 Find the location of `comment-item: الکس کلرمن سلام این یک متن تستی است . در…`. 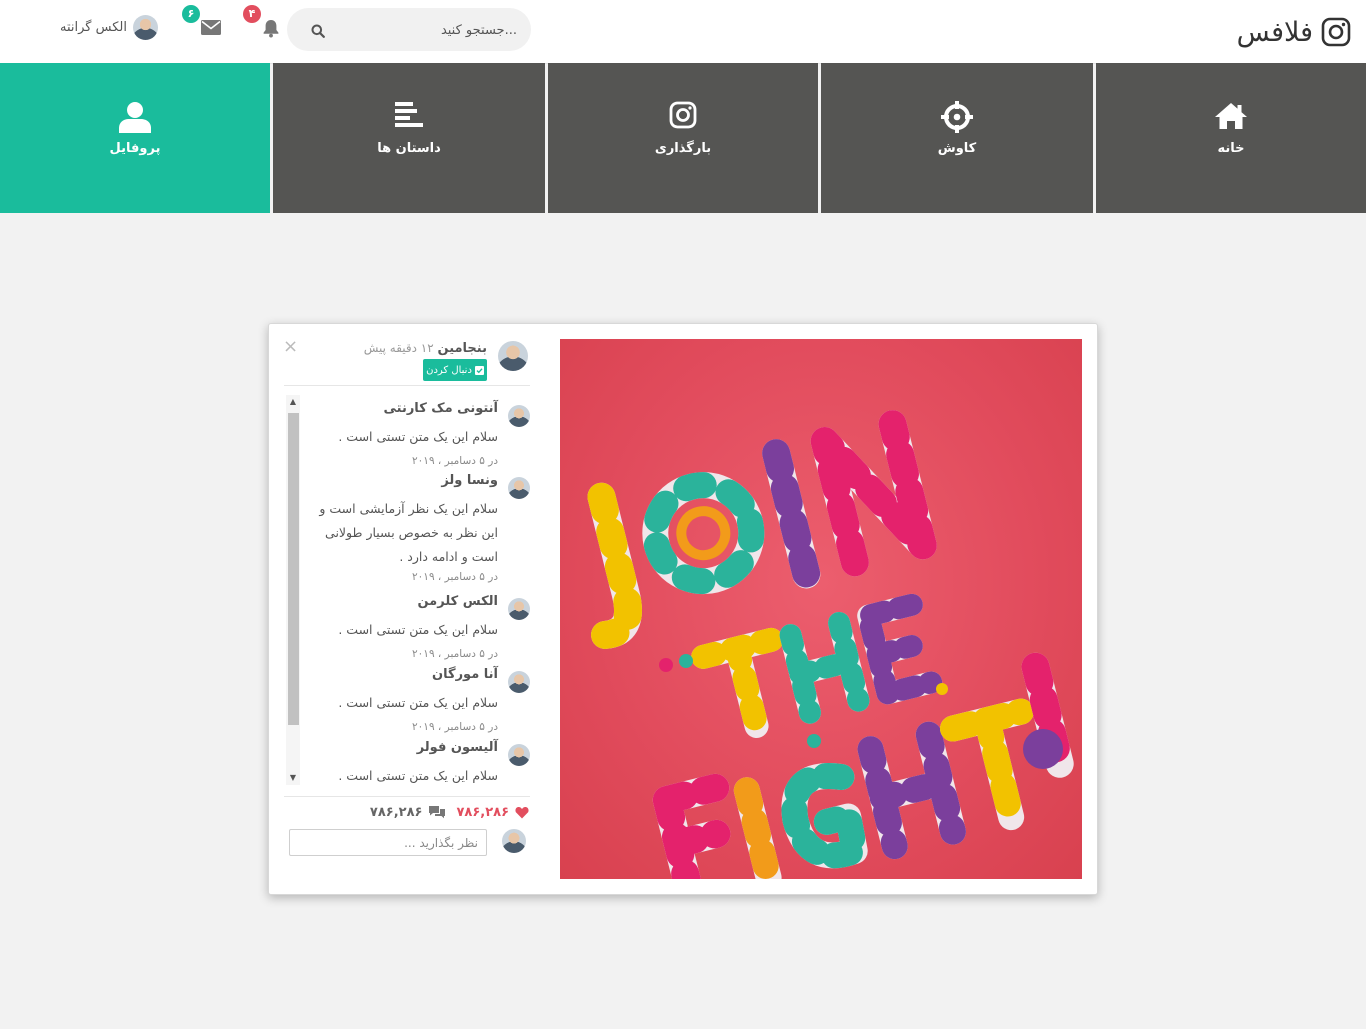

comment-item: الکس کلرمن سلام این یک متن تستی است . در… is located at coordinates (414, 629).